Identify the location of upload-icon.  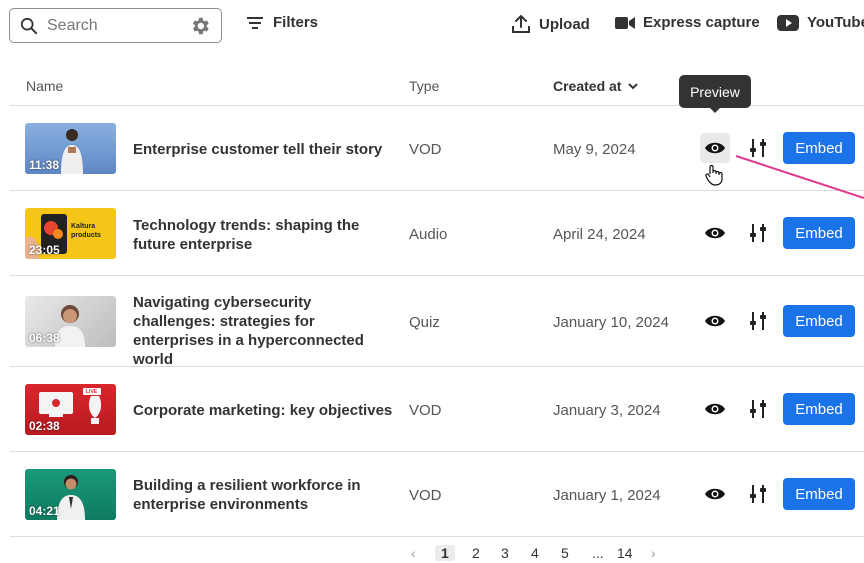
(521, 24).